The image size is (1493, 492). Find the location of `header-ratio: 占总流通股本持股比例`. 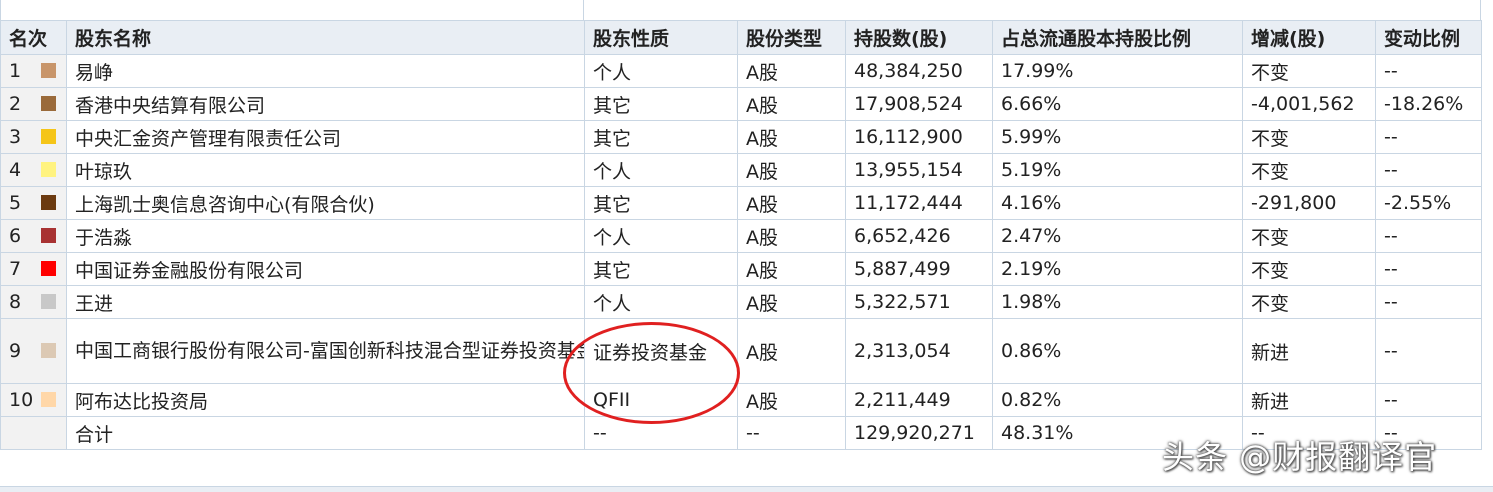

header-ratio: 占总流通股本持股比例 is located at coordinates (1117, 37).